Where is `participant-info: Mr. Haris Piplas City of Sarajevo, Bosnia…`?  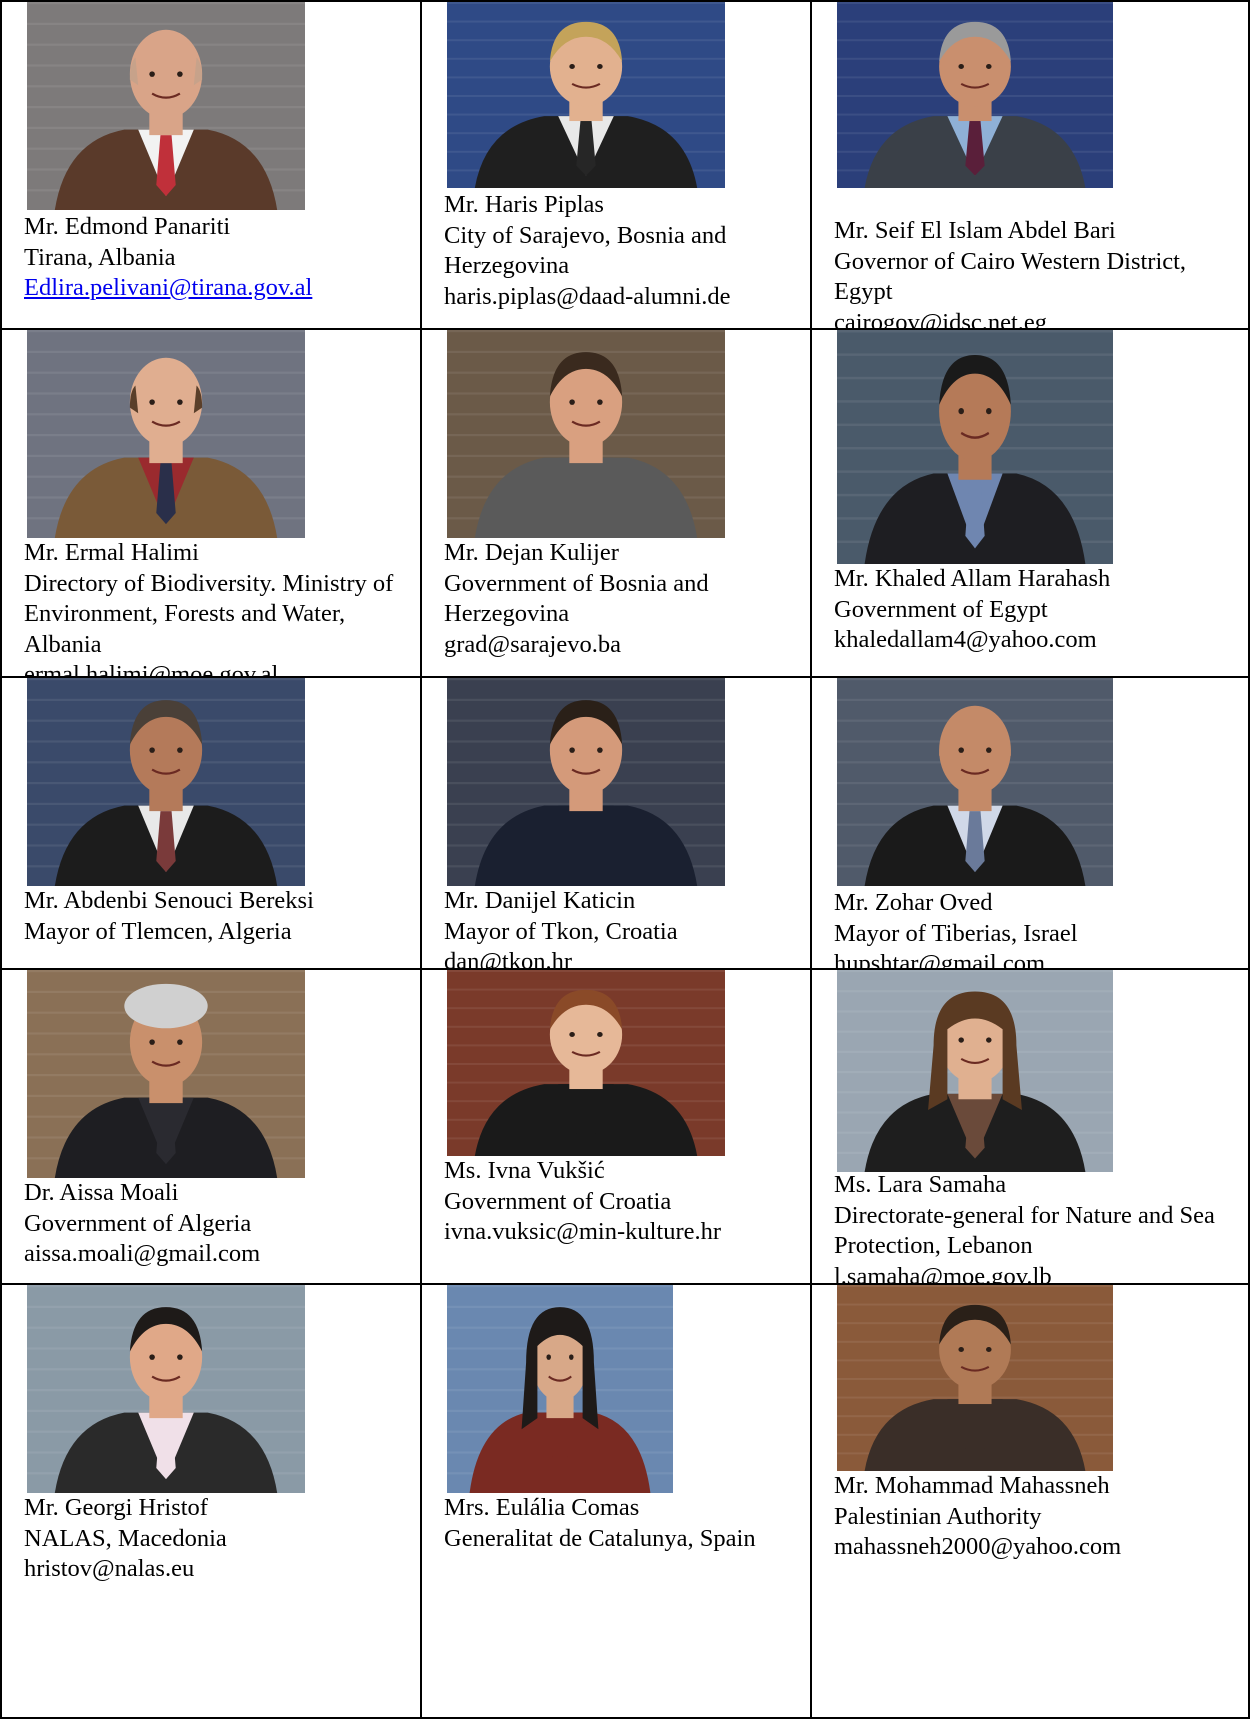
participant-info: Mr. Haris Piplas City of Sarajevo, Bosnia… is located at coordinates (625, 251).